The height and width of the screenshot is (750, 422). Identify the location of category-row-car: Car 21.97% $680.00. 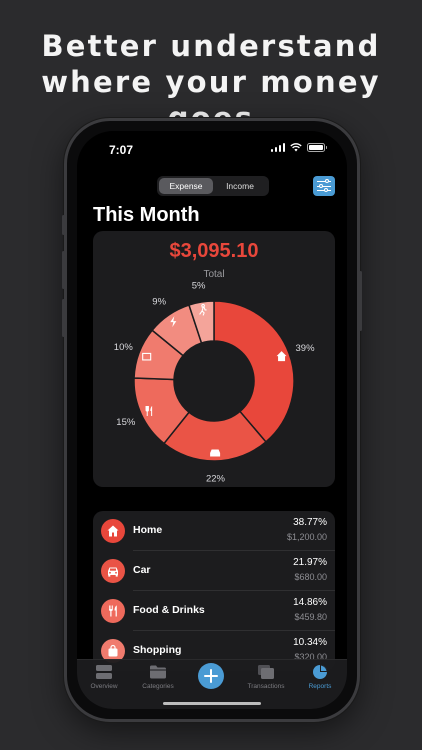
(214, 571).